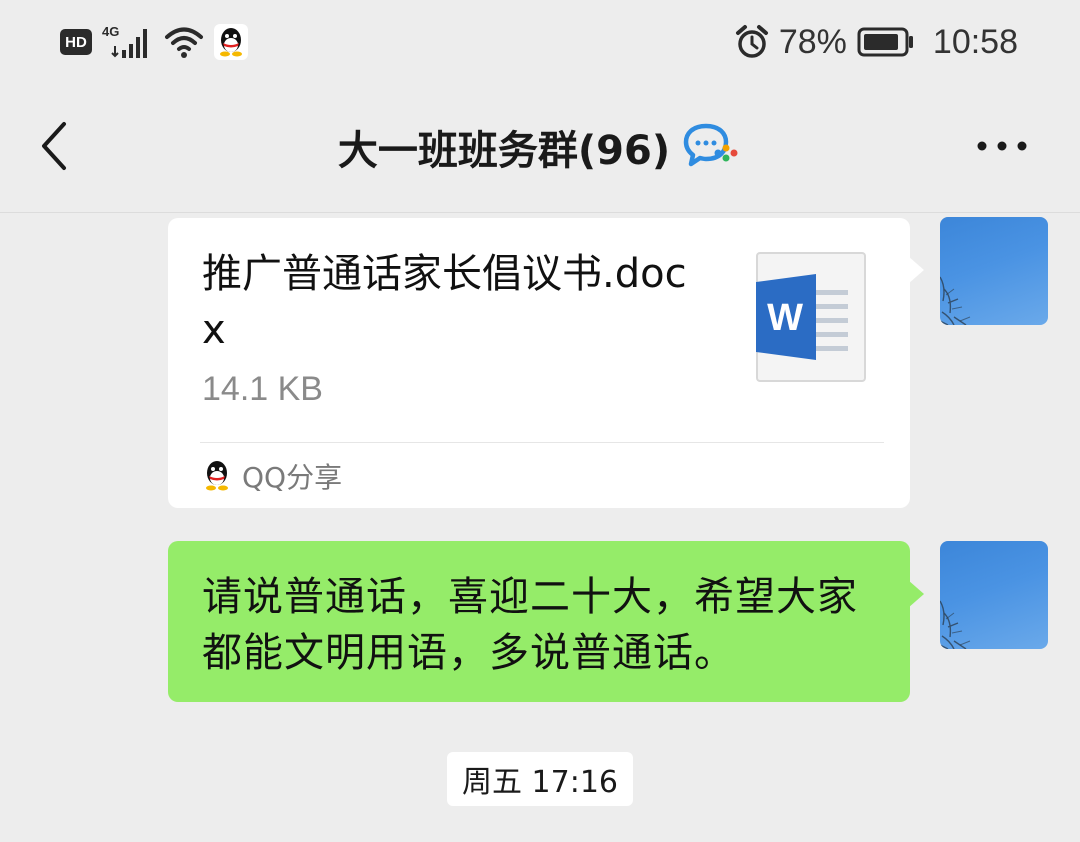  Describe the element at coordinates (540, 42) in the screenshot. I see `status-bar: HD 4G 78% 10:58` at that location.